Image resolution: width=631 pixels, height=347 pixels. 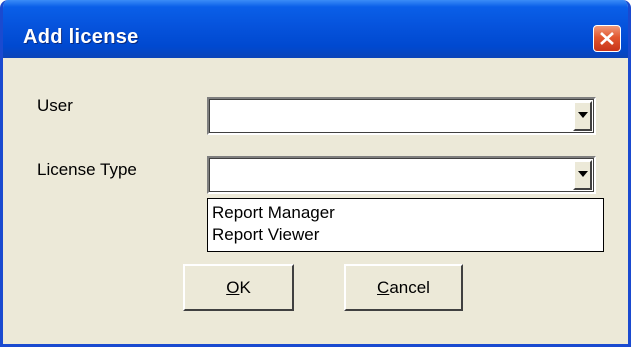 I want to click on dropdown-option-report-manager: Report Manager, so click(x=405, y=211).